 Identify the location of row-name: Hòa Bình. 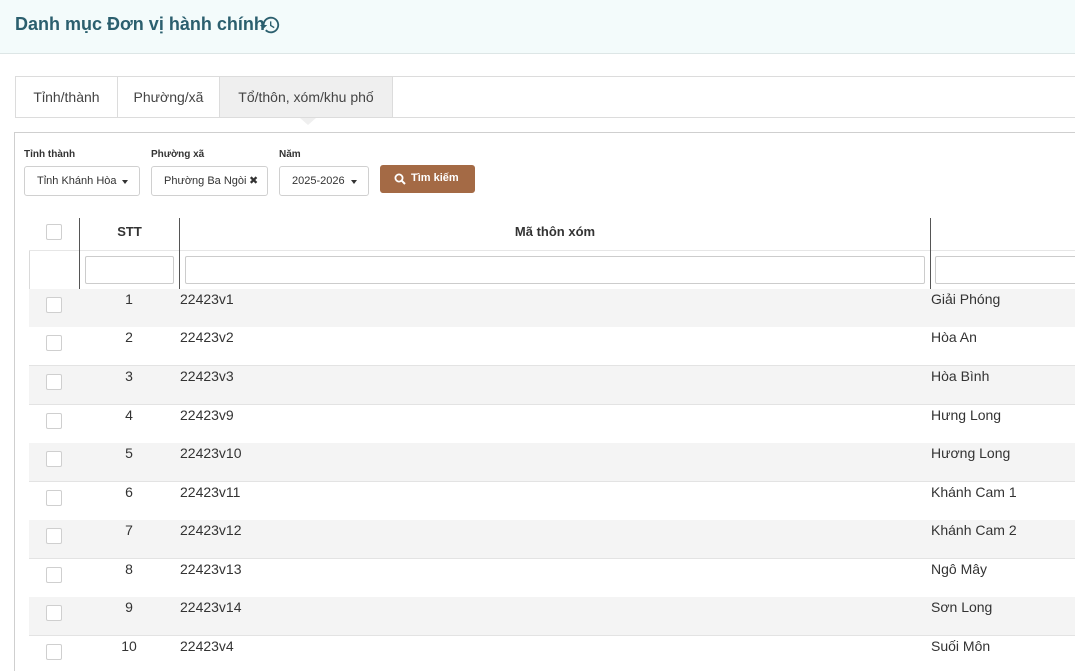
(960, 376).